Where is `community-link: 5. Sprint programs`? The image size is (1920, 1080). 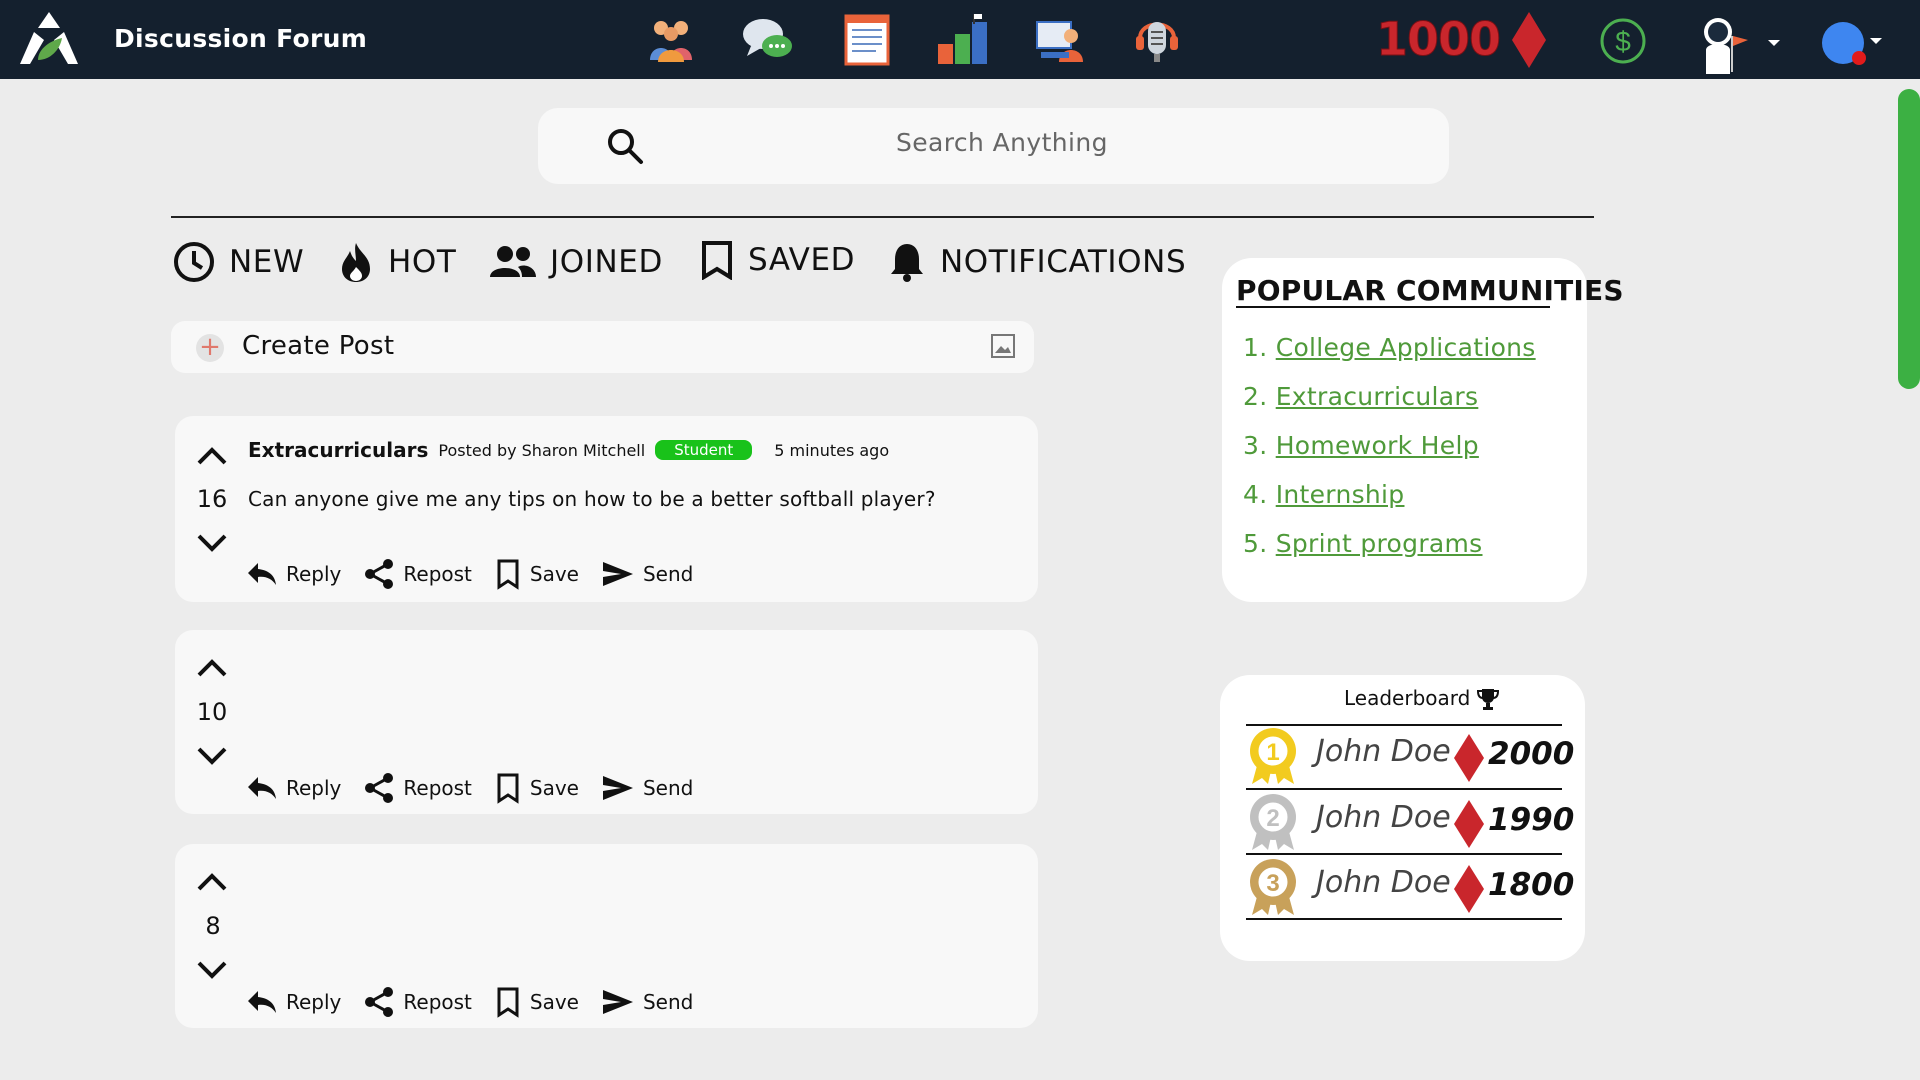
community-link: 5. Sprint programs is located at coordinates (1363, 543).